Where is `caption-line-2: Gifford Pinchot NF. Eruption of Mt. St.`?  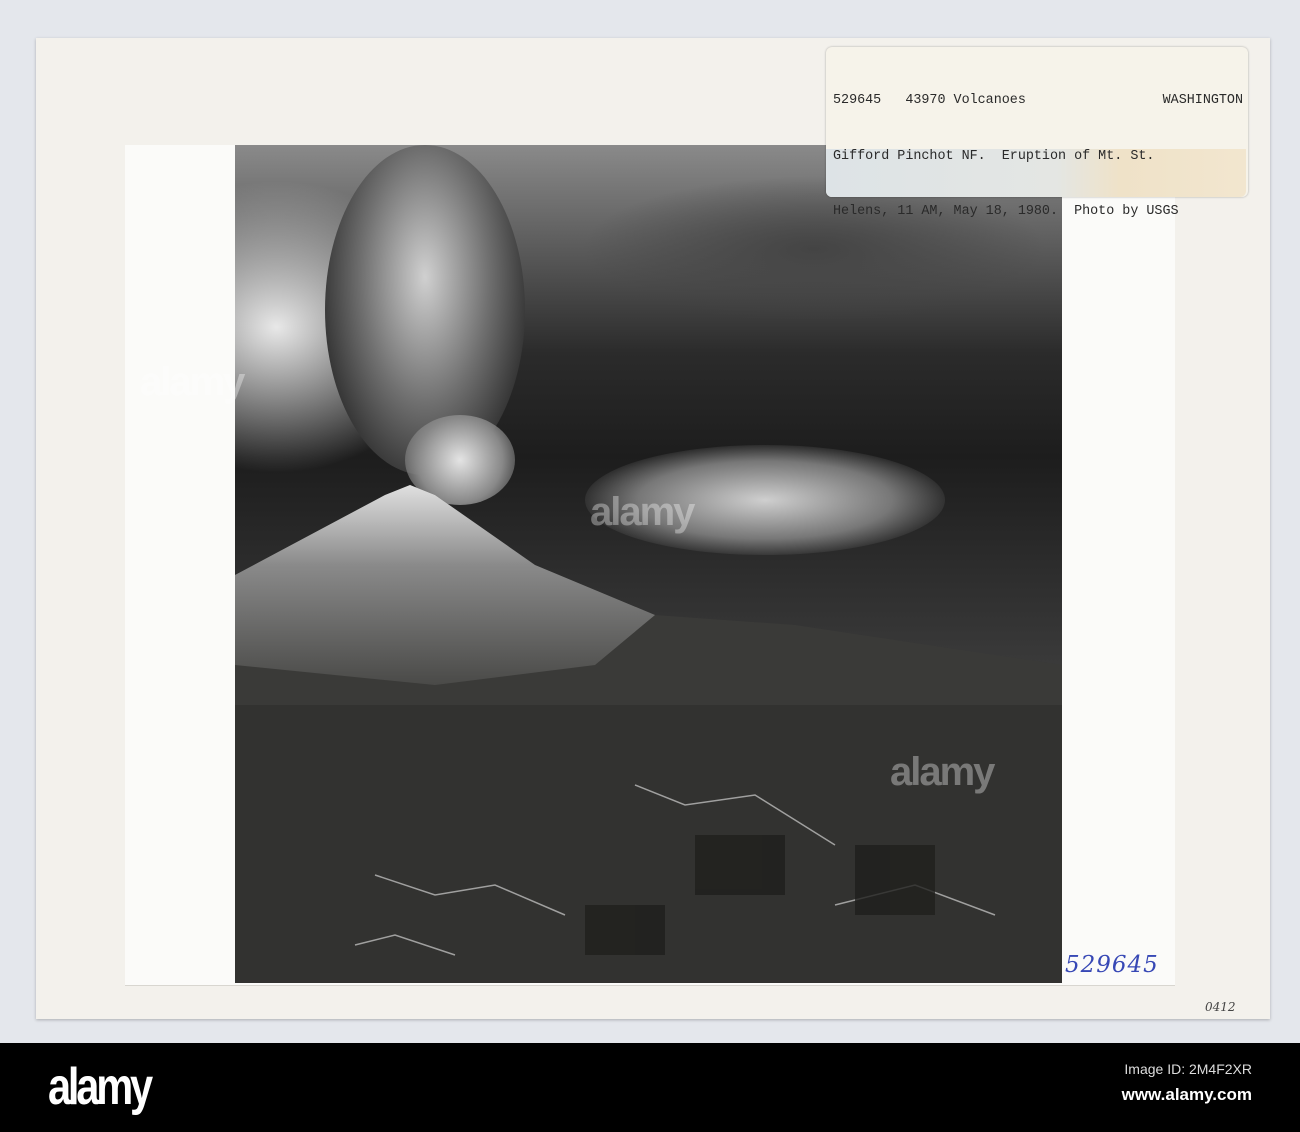 caption-line-2: Gifford Pinchot NF. Eruption of Mt. St. is located at coordinates (994, 156).